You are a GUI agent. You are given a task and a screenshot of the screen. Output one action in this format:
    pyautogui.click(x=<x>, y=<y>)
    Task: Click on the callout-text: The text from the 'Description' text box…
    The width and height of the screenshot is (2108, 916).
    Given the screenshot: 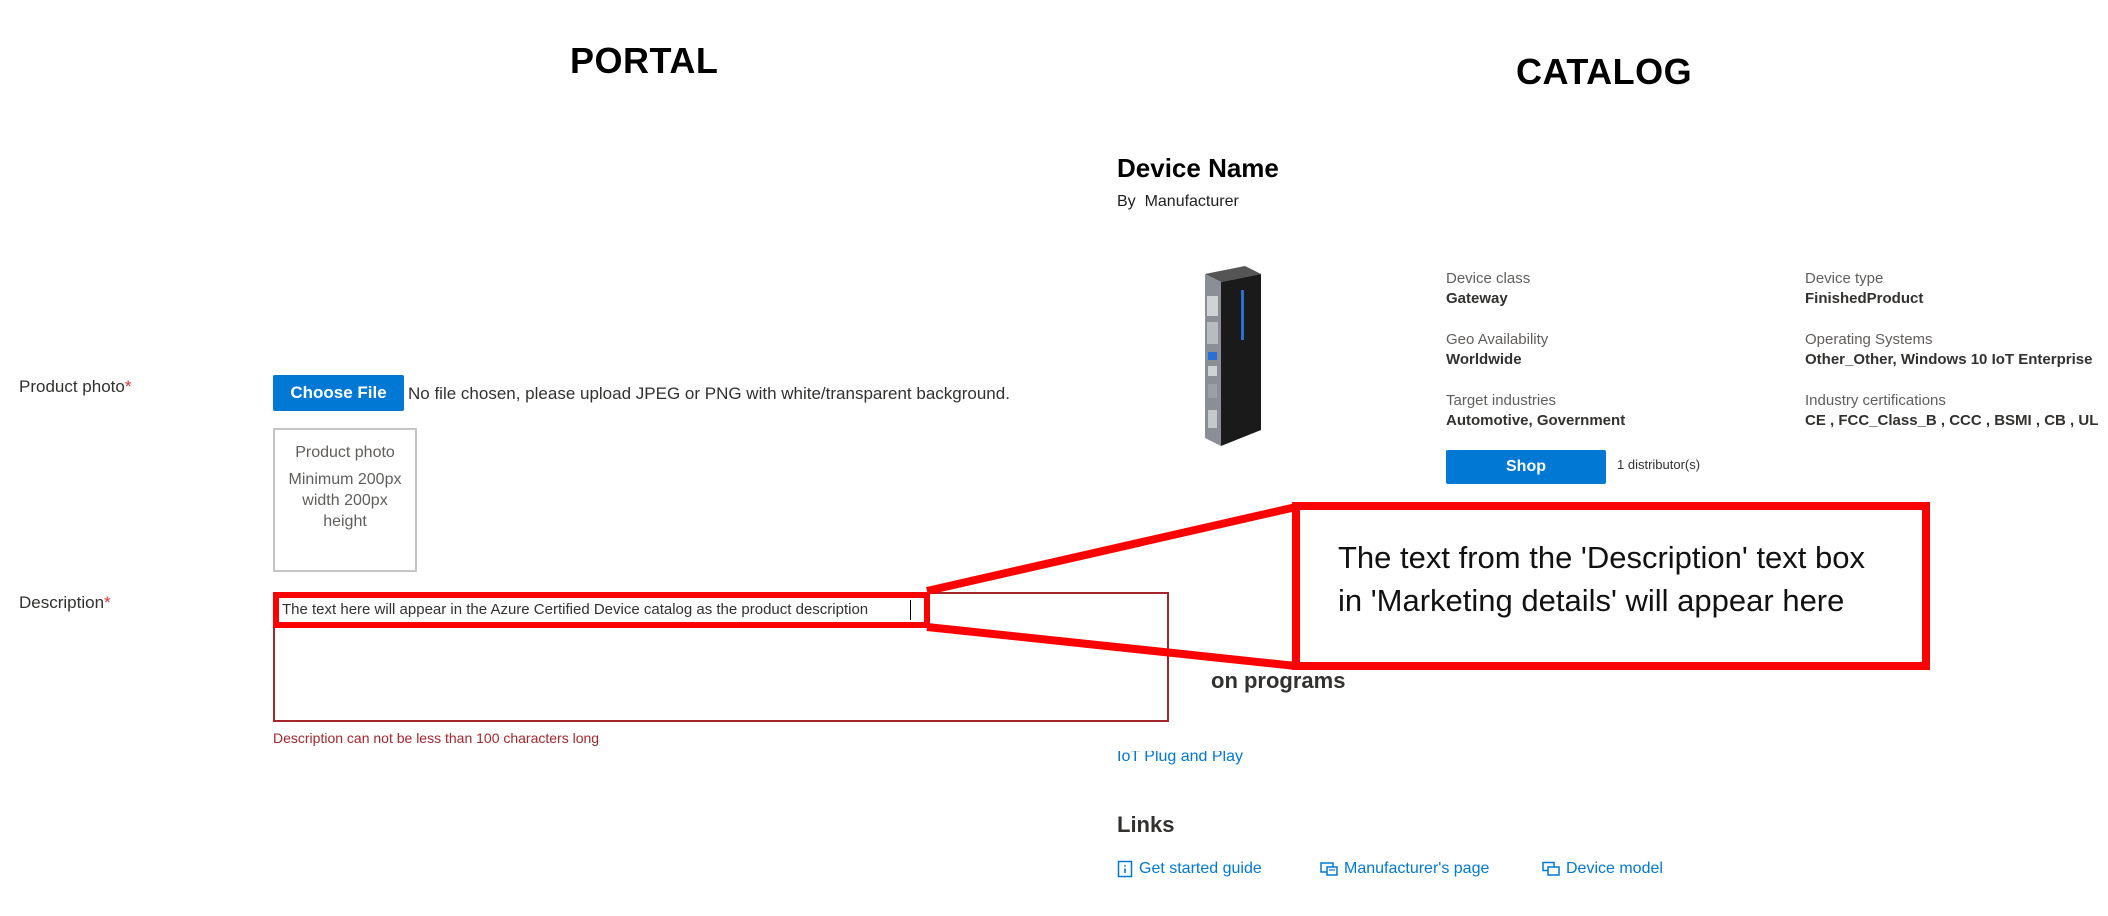 What is the action you would take?
    pyautogui.click(x=1601, y=579)
    